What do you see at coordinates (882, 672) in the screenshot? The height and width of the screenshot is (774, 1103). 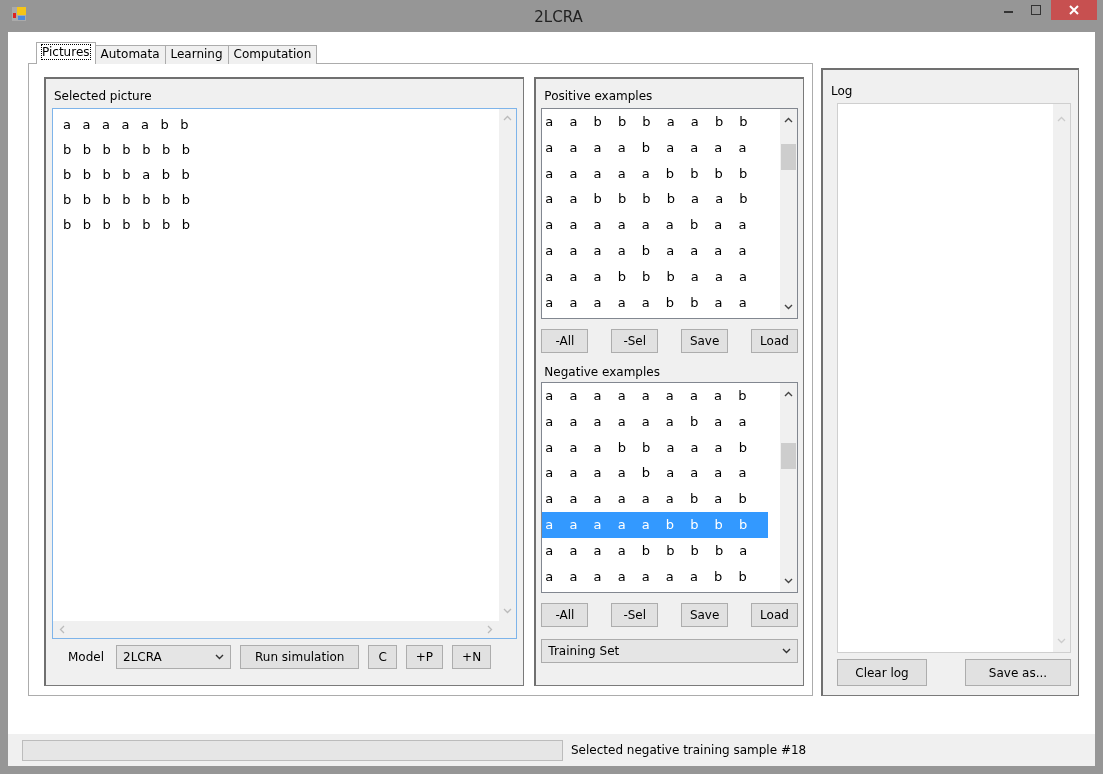 I see `log-button: Clear log` at bounding box center [882, 672].